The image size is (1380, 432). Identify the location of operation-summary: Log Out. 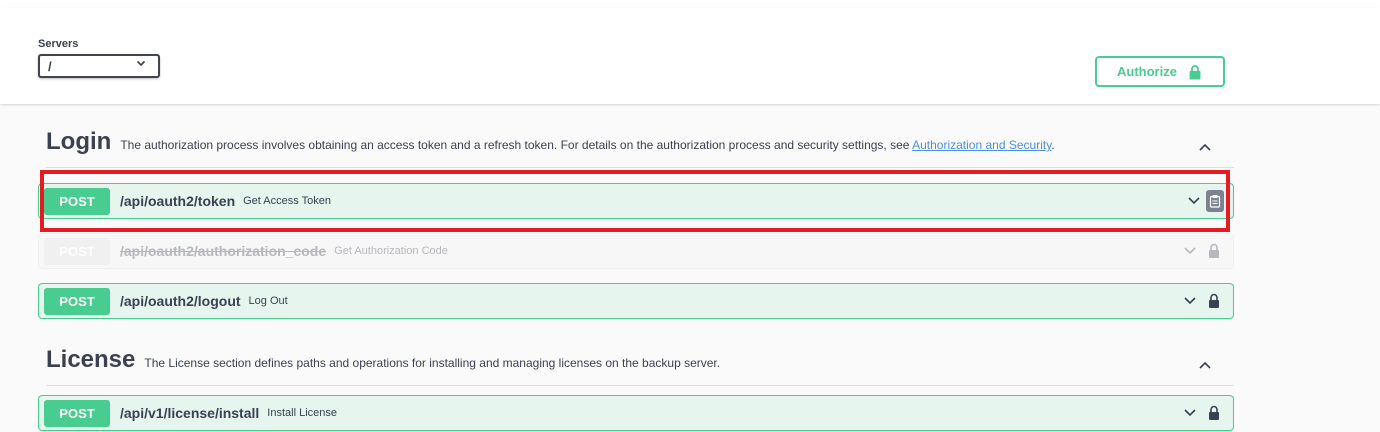
(268, 301).